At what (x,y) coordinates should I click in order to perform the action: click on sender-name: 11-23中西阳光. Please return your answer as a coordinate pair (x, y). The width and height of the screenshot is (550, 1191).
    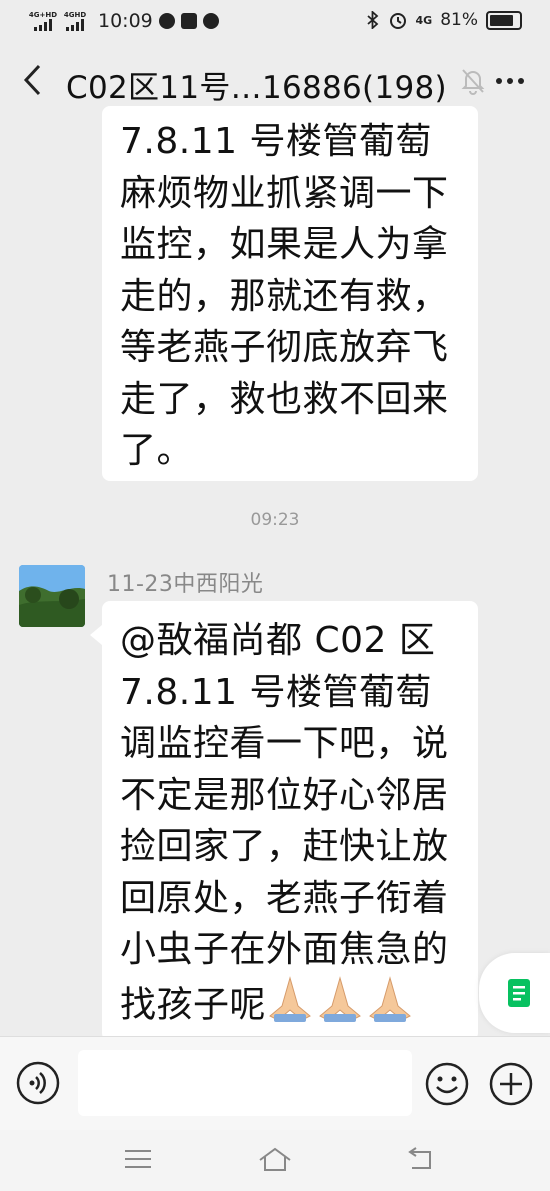
    Looking at the image, I should click on (185, 584).